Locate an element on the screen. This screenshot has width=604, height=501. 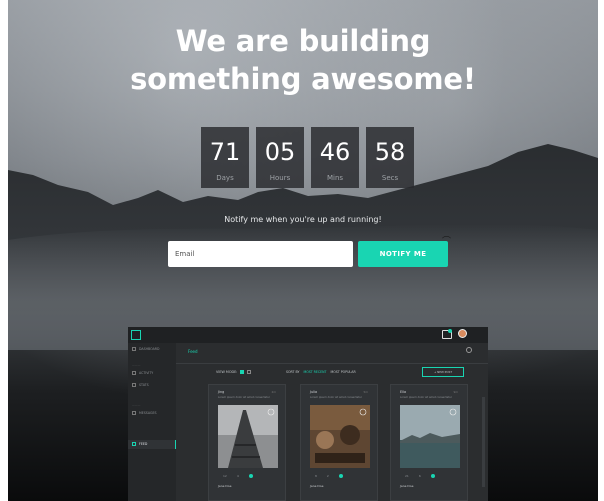
countdown-label: Secs is located at coordinates (390, 178).